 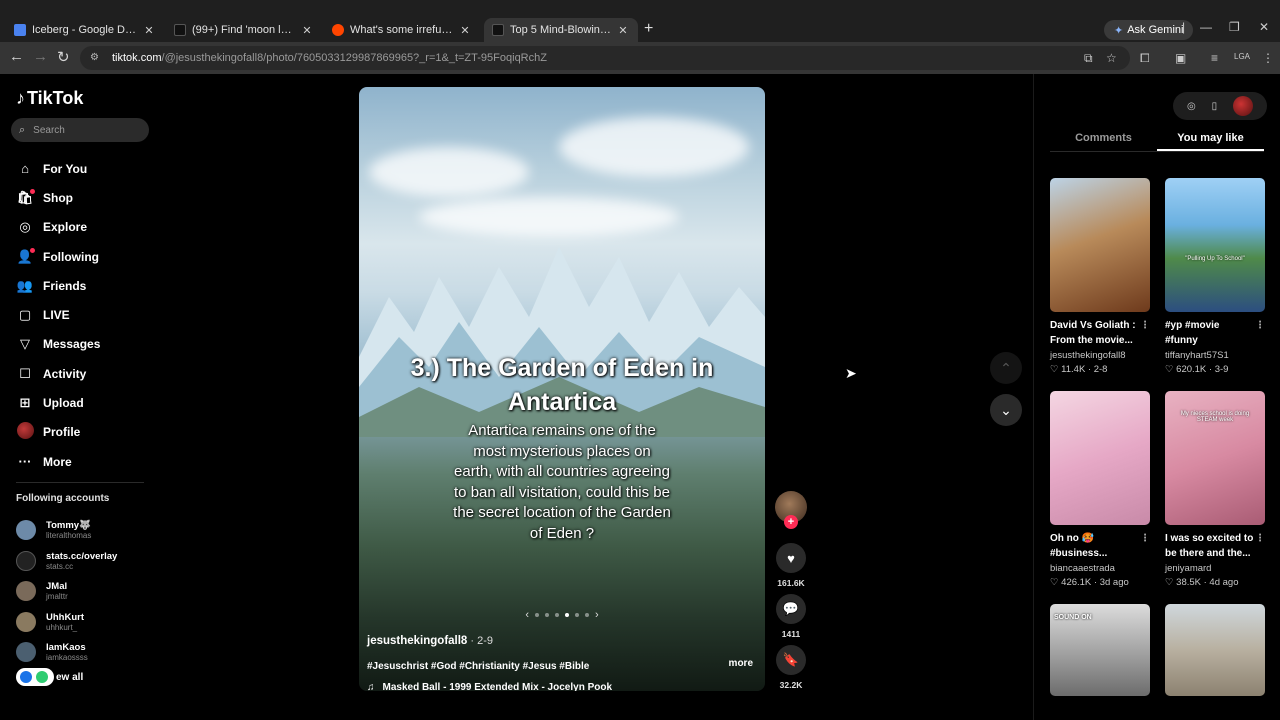 What do you see at coordinates (1242, 56) in the screenshot?
I see `profile-badge: LGA` at bounding box center [1242, 56].